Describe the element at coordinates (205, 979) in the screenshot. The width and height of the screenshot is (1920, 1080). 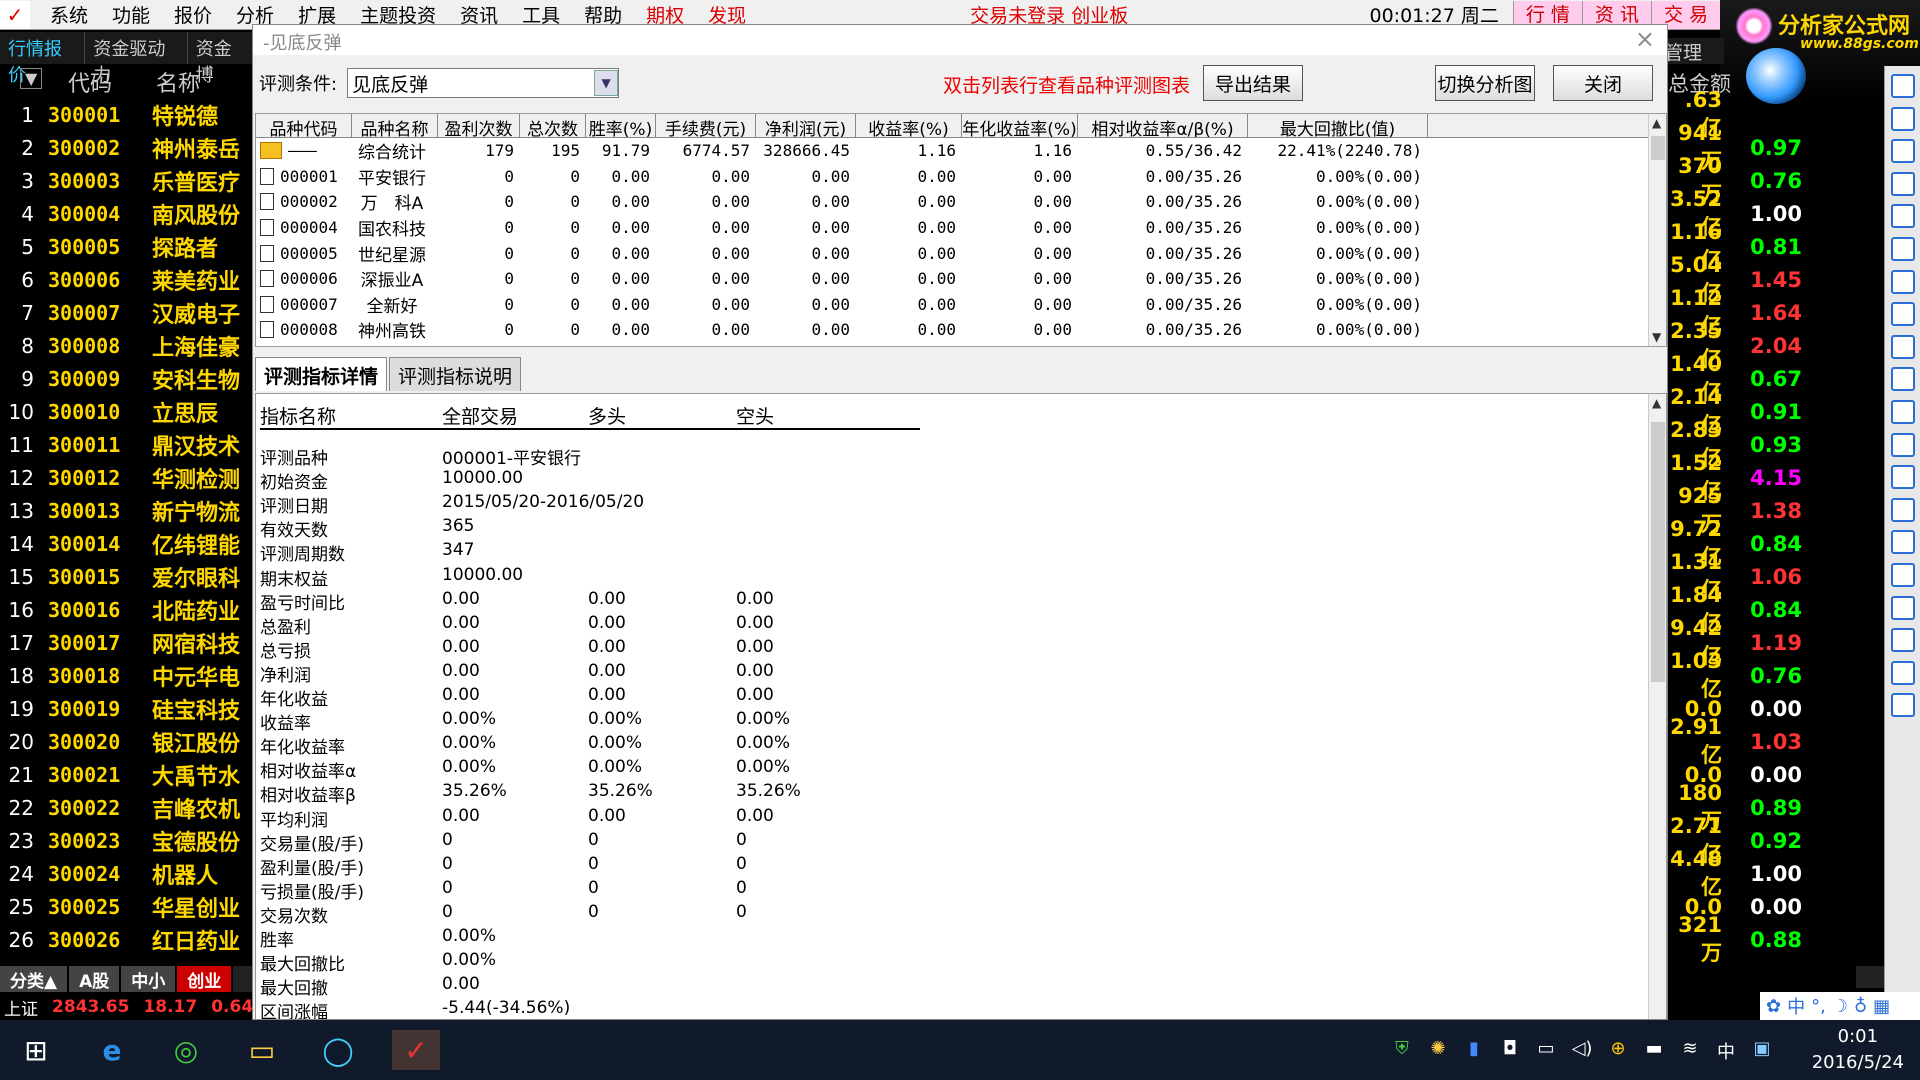
I see `category-tab: 创业` at that location.